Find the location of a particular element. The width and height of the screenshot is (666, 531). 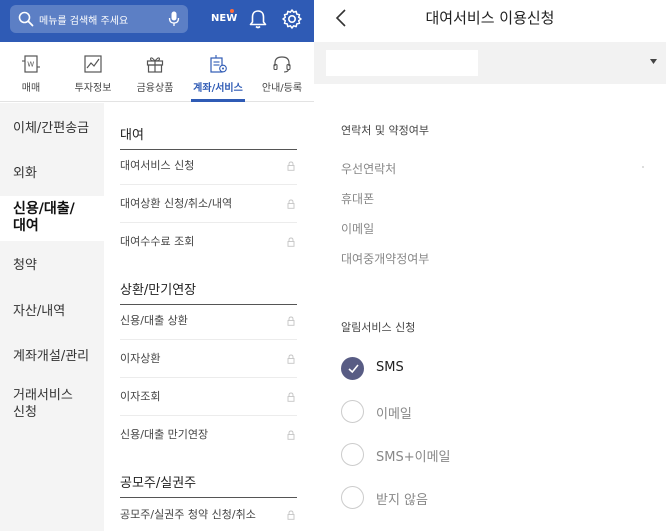

alert-section-title: 알림서비스 신청 is located at coordinates (378, 327).